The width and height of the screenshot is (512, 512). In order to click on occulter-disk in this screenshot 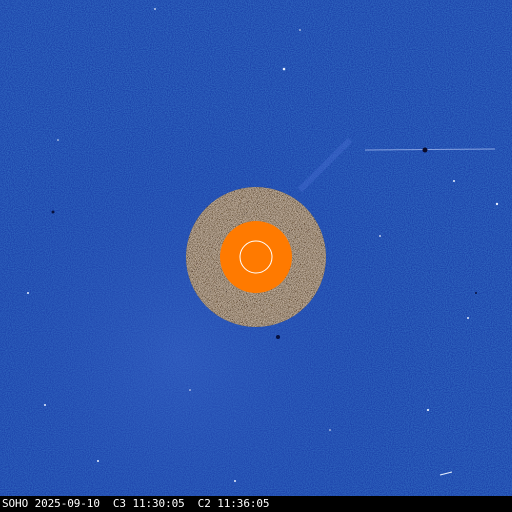, I will do `click(256, 257)`.